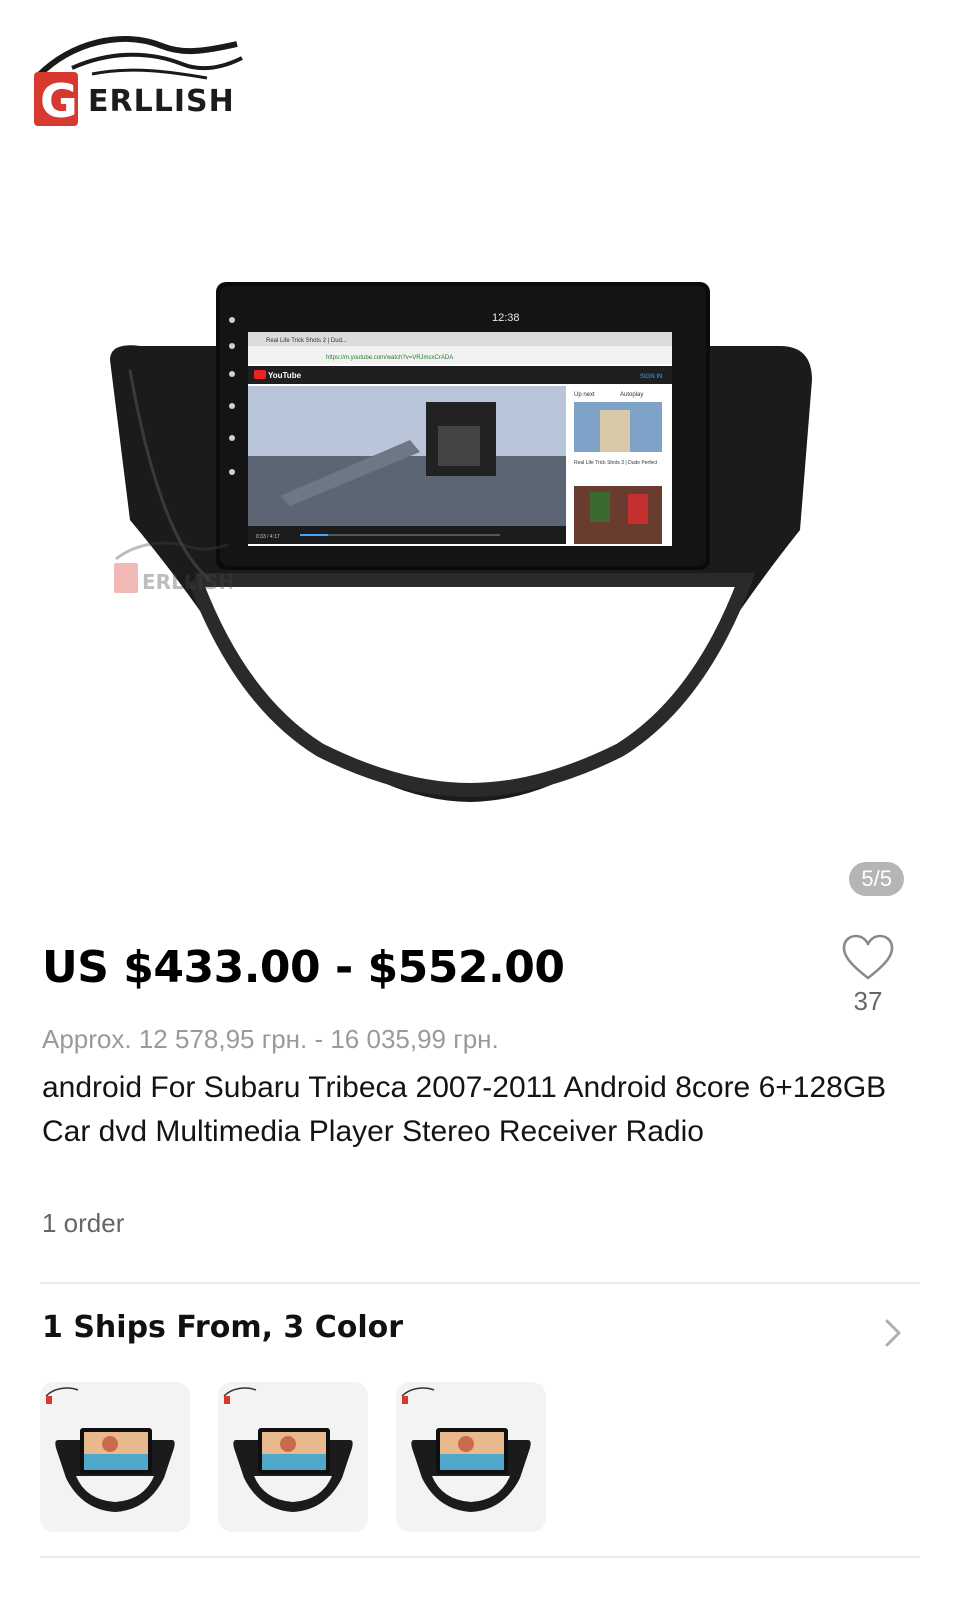 Image resolution: width=960 pixels, height=1600 pixels. What do you see at coordinates (285, 375) in the screenshot?
I see `screen-site: YouTube` at bounding box center [285, 375].